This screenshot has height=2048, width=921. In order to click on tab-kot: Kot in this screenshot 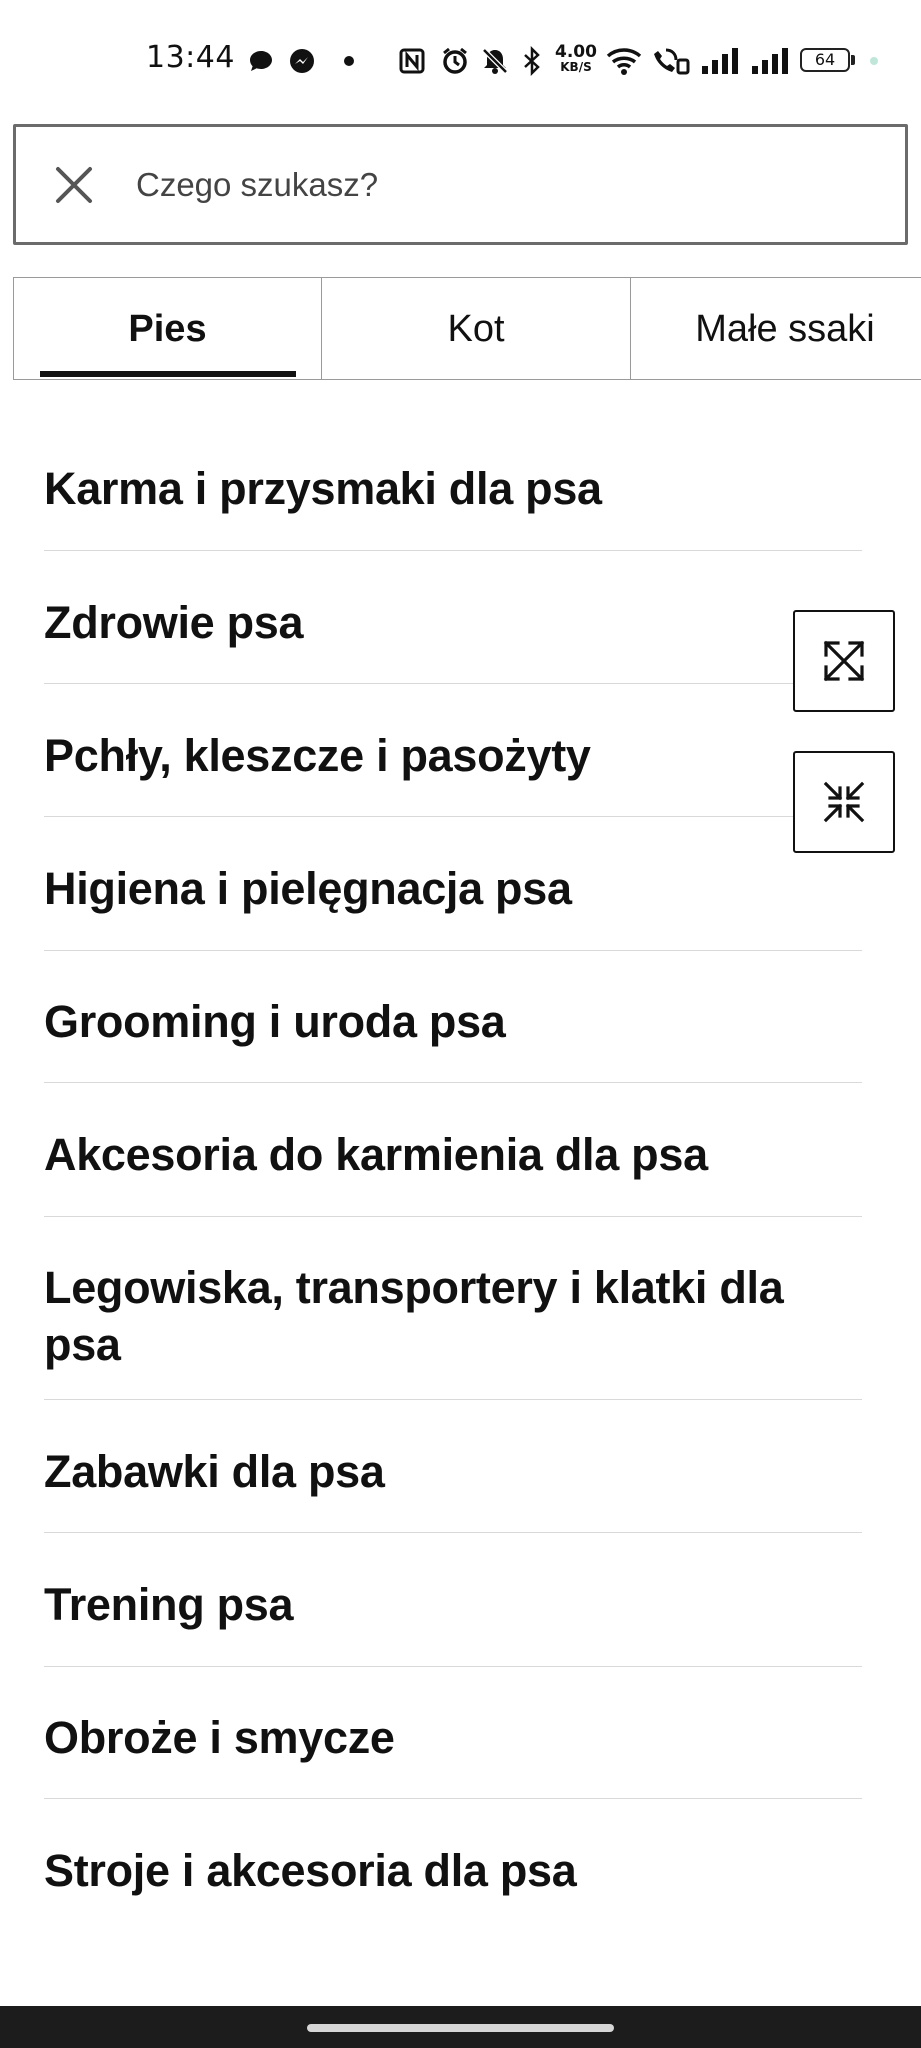, I will do `click(476, 328)`.